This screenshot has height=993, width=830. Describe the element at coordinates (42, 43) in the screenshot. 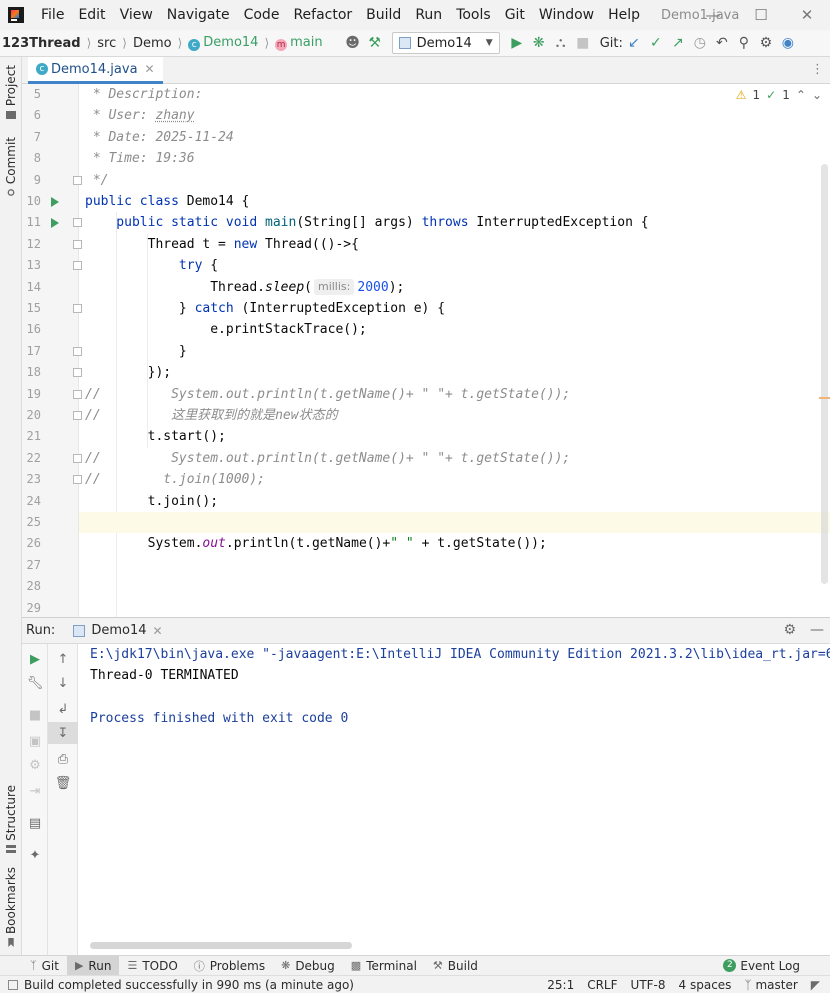

I see `breadcrumb-project: 123Thread` at that location.